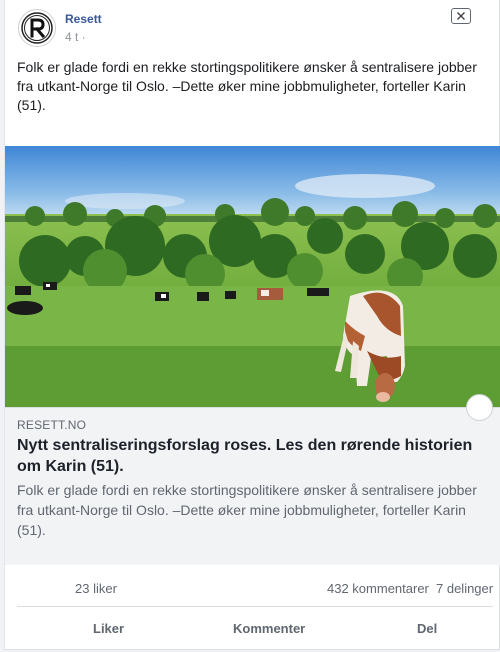  What do you see at coordinates (269, 628) in the screenshot?
I see `comment-button: Kommenter` at bounding box center [269, 628].